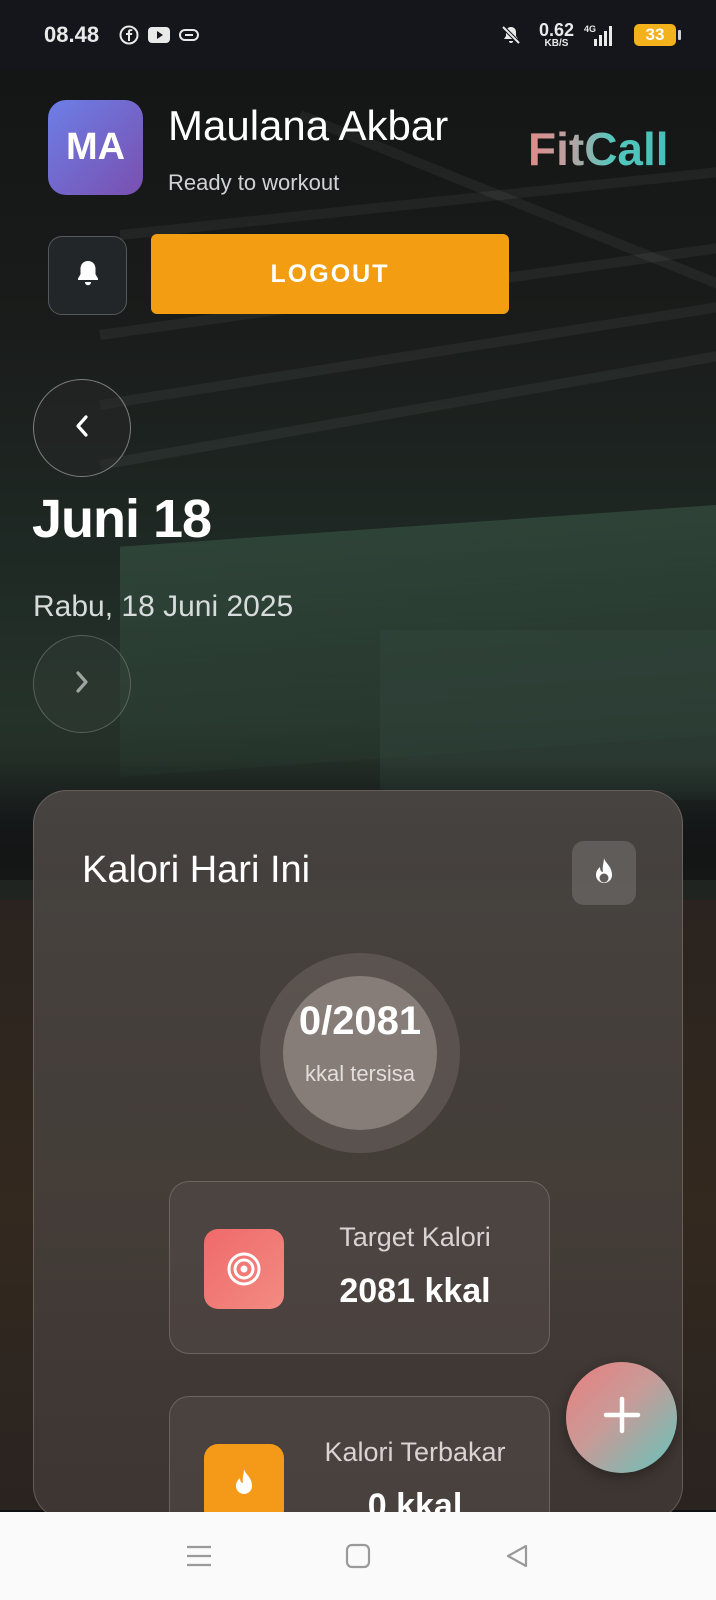 The height and width of the screenshot is (1600, 716). I want to click on back-icon, so click(517, 1556).